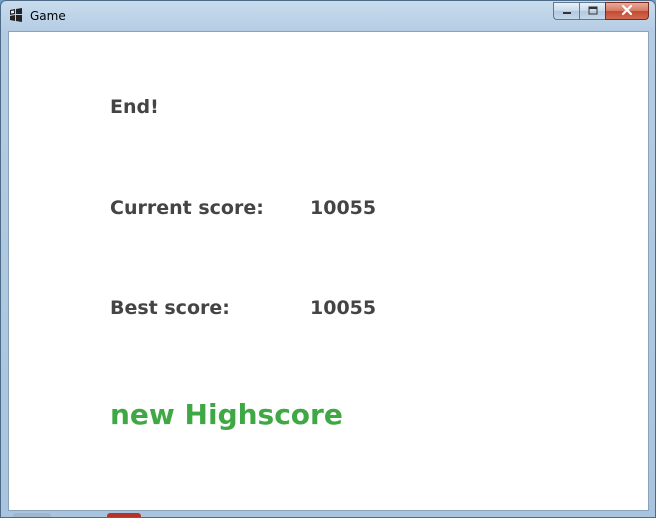  I want to click on best-score-value: 10055, so click(343, 308).